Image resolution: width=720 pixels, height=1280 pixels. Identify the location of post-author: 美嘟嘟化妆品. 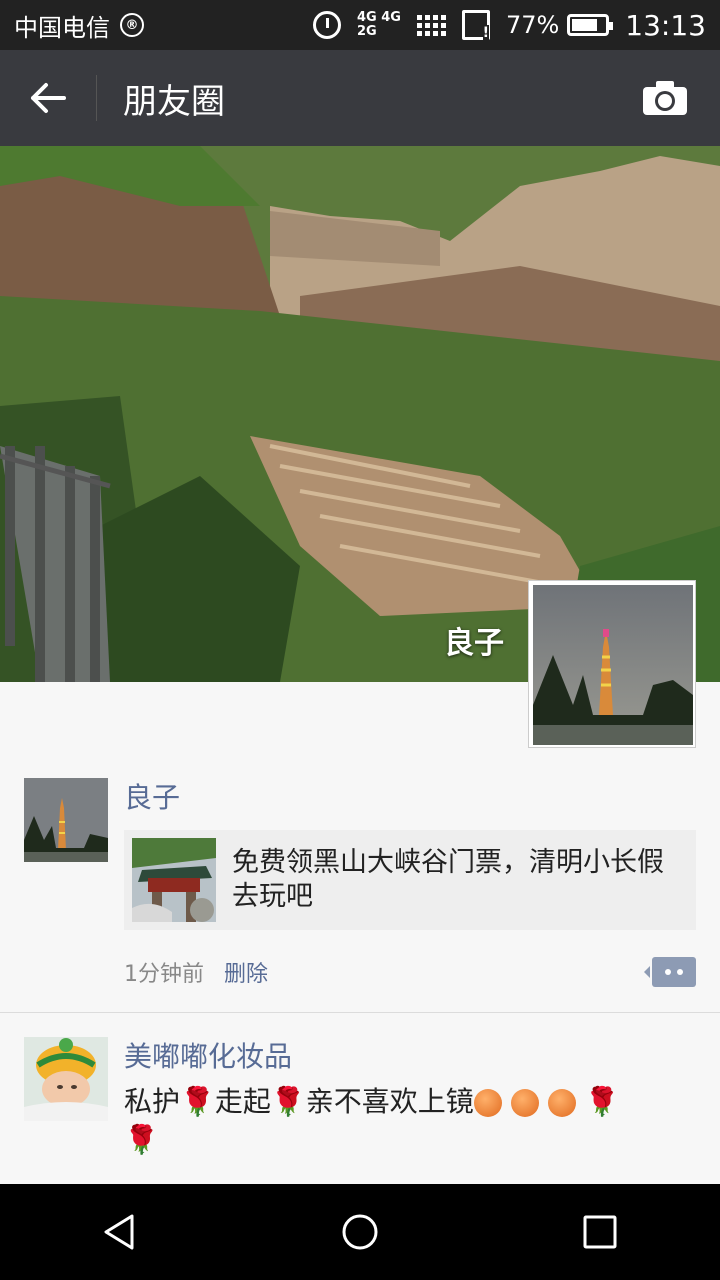
(410, 1057).